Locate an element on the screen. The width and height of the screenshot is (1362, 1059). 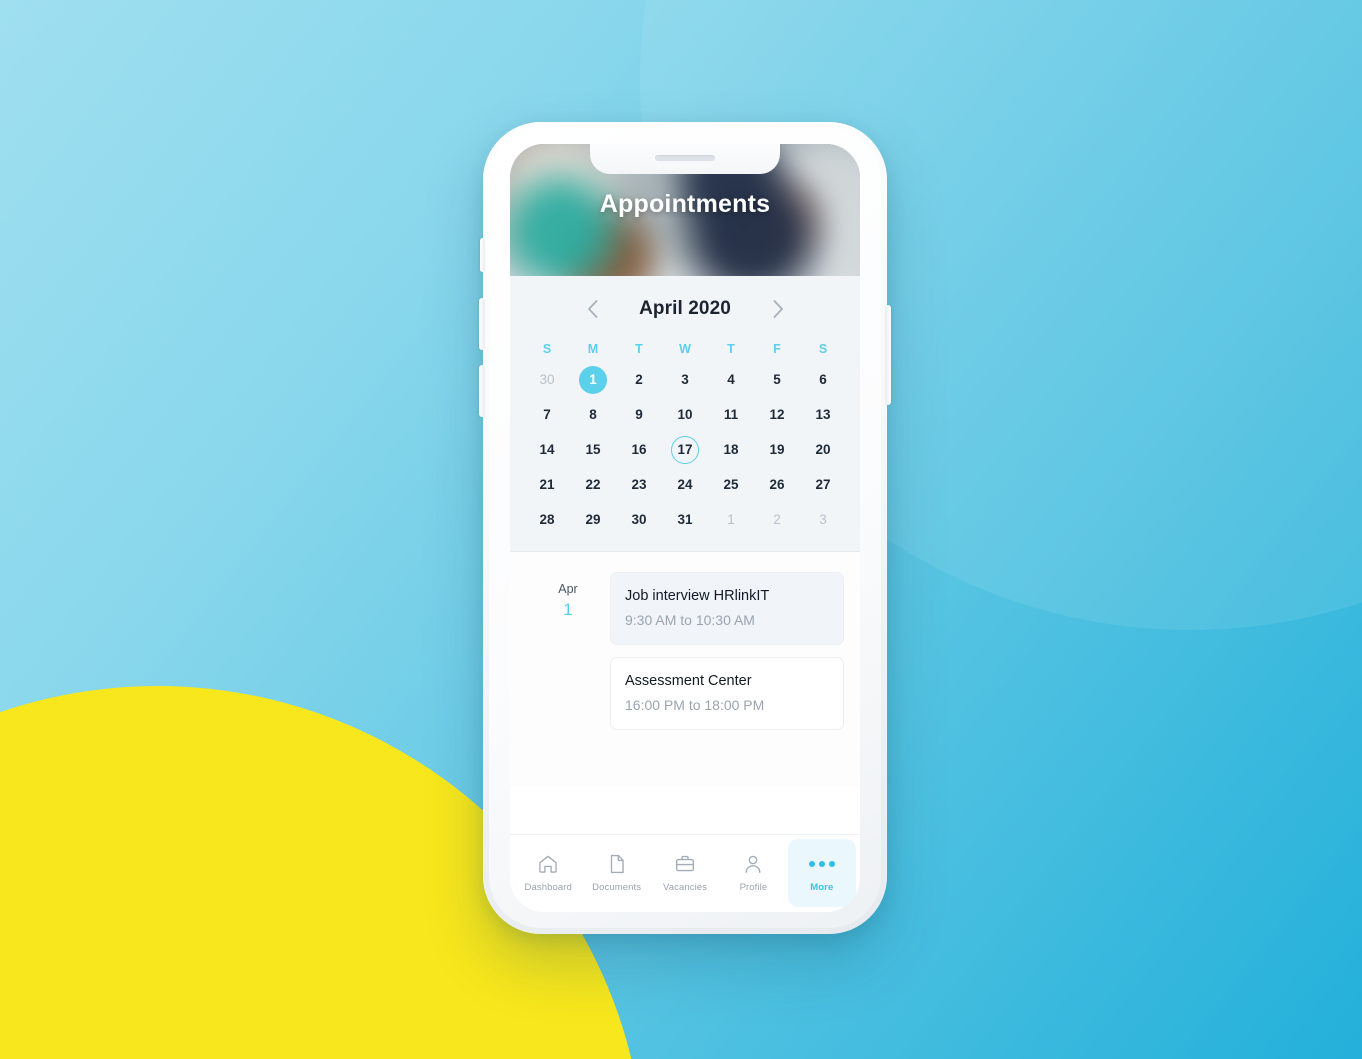
chevron-left-icon is located at coordinates (592, 309).